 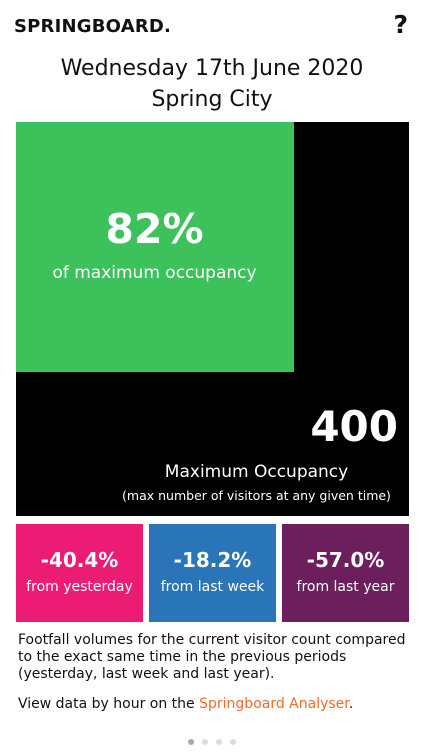 What do you see at coordinates (345, 573) in the screenshot?
I see `comparison-card-last-year: -57.0% from last year` at bounding box center [345, 573].